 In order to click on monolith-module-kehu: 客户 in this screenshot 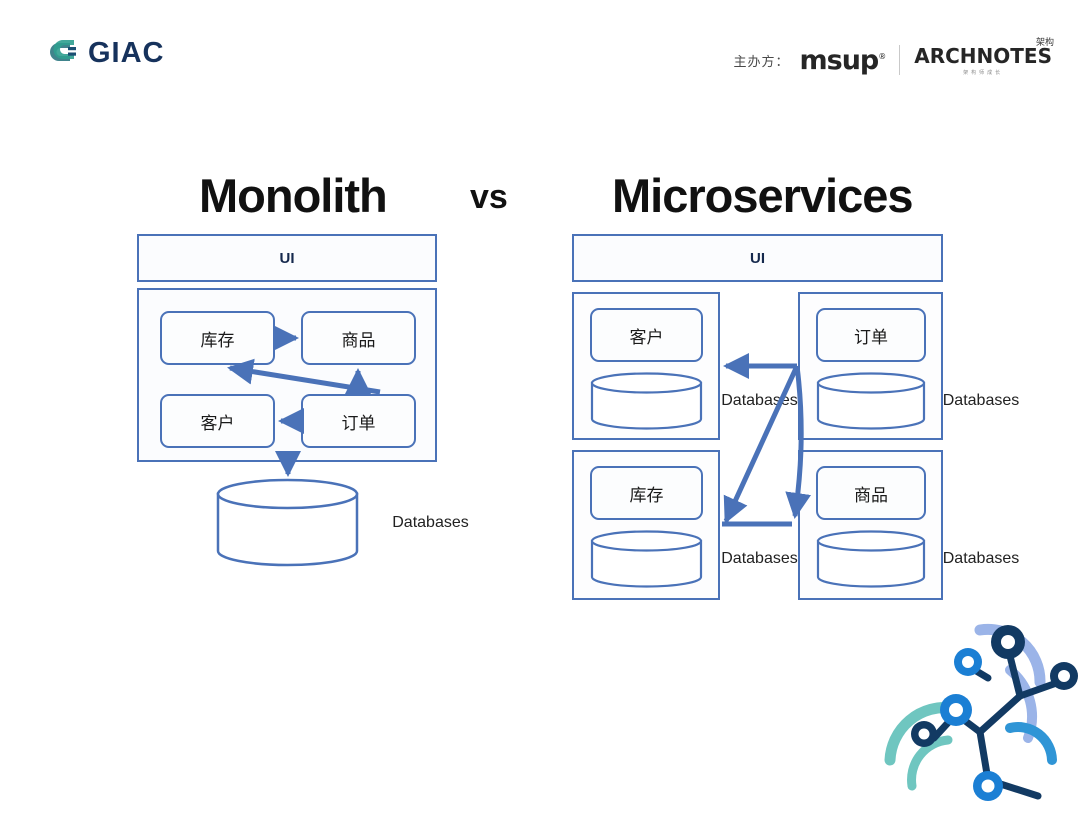, I will do `click(217, 421)`.